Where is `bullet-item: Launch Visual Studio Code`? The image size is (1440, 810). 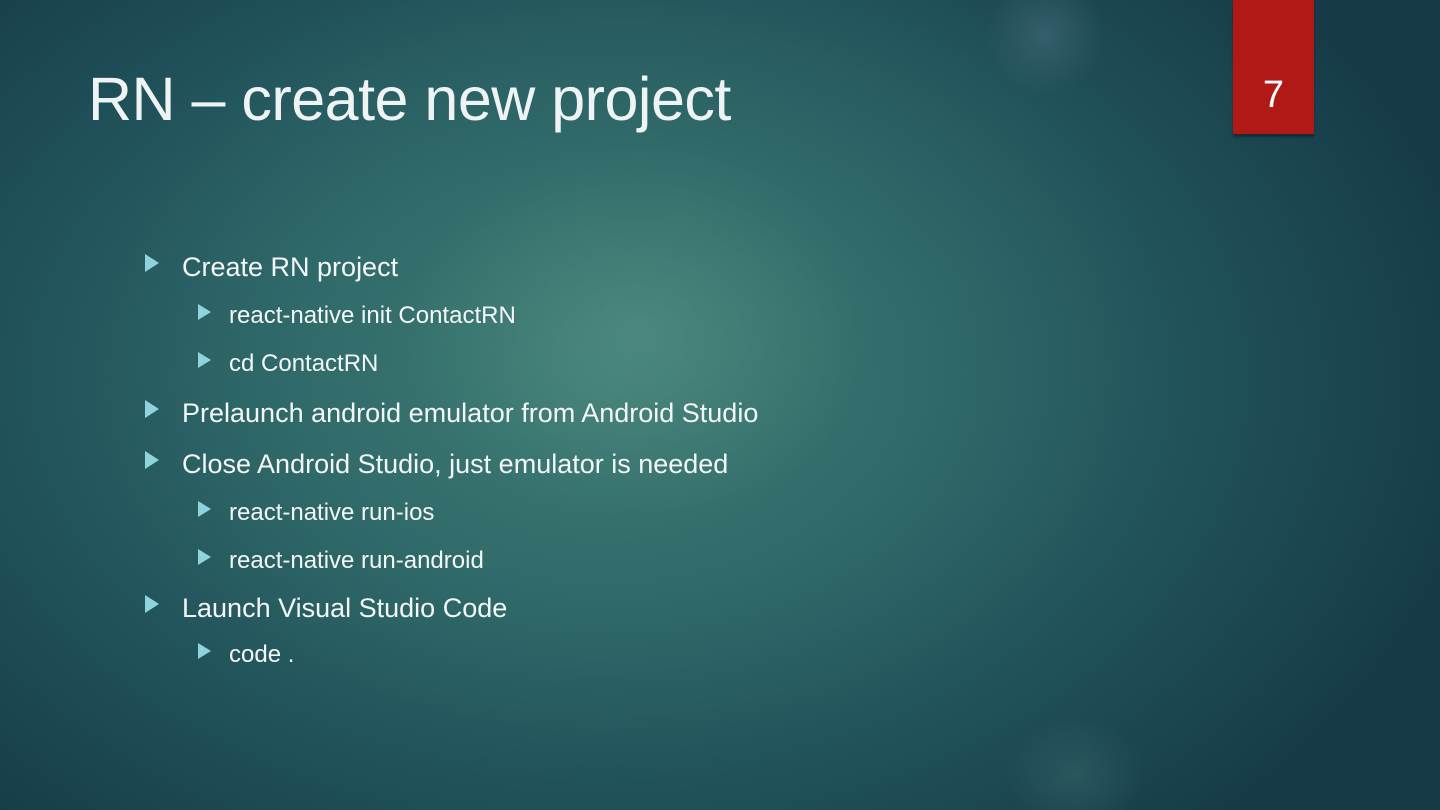 bullet-item: Launch Visual Studio Code is located at coordinates (326, 608).